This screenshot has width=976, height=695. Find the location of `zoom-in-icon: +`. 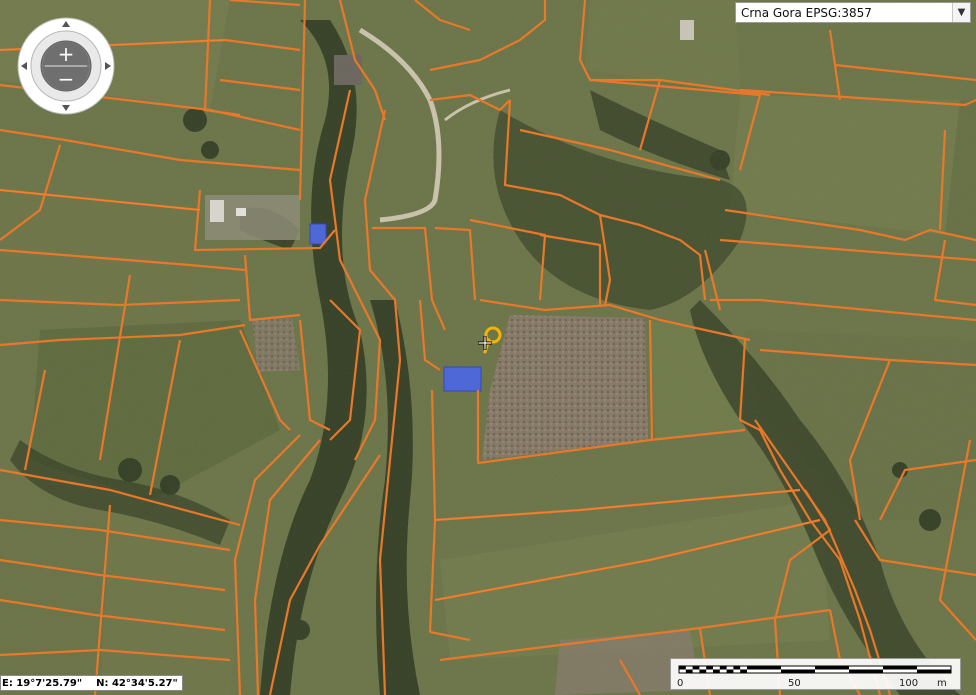

zoom-in-icon: + is located at coordinates (66, 54).